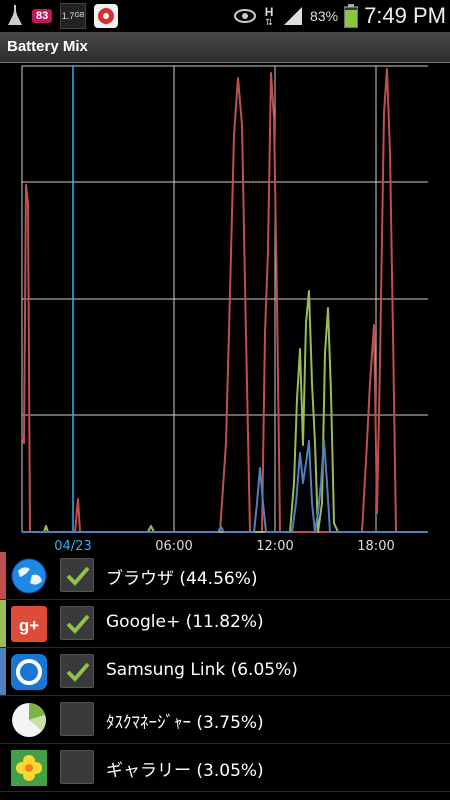  What do you see at coordinates (68, 16) in the screenshot?
I see `storage-value: 1.7` at bounding box center [68, 16].